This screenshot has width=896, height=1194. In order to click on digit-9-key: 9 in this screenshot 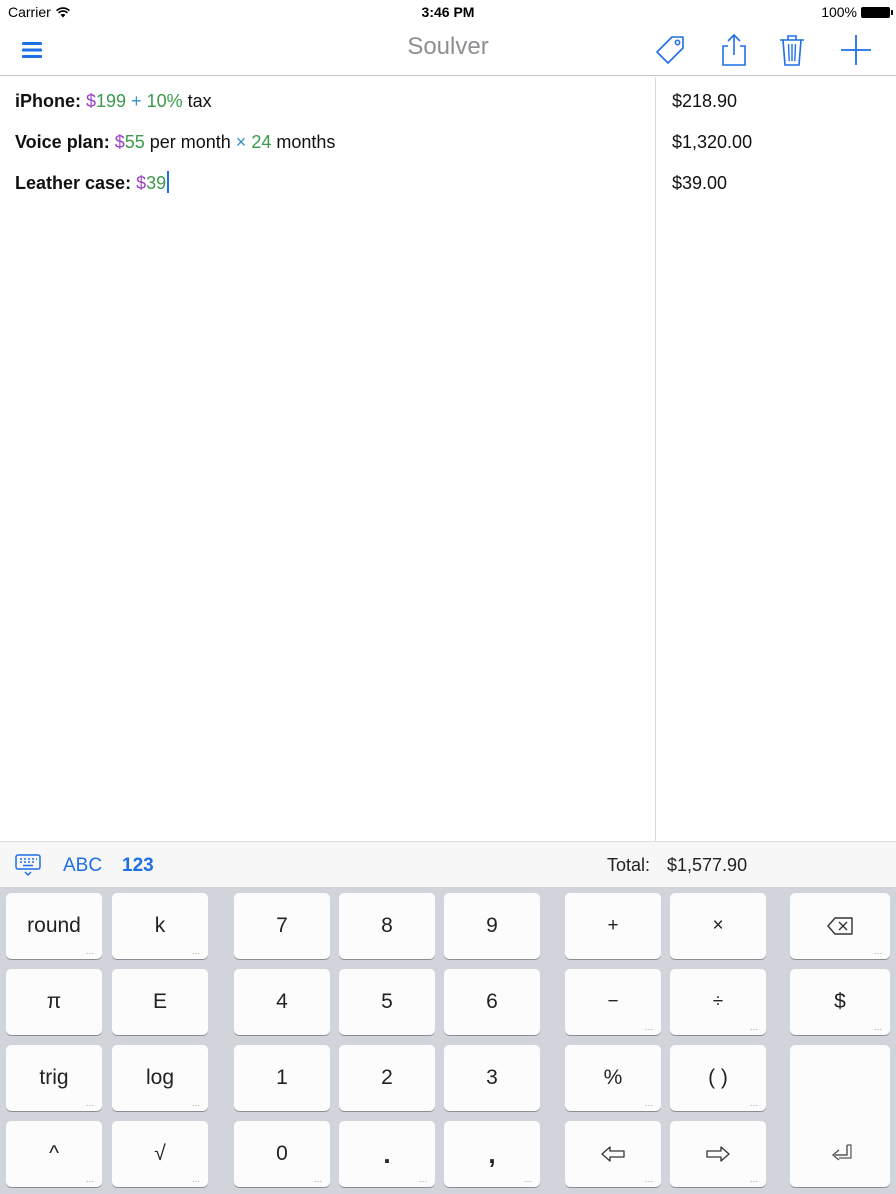, I will do `click(492, 926)`.